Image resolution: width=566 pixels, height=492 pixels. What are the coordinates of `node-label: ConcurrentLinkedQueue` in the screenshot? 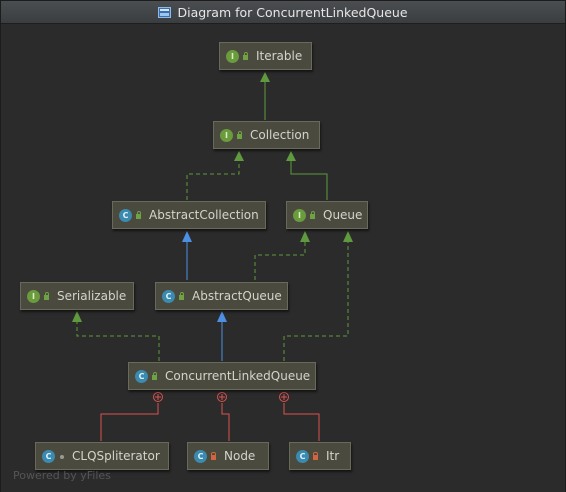 It's located at (238, 376).